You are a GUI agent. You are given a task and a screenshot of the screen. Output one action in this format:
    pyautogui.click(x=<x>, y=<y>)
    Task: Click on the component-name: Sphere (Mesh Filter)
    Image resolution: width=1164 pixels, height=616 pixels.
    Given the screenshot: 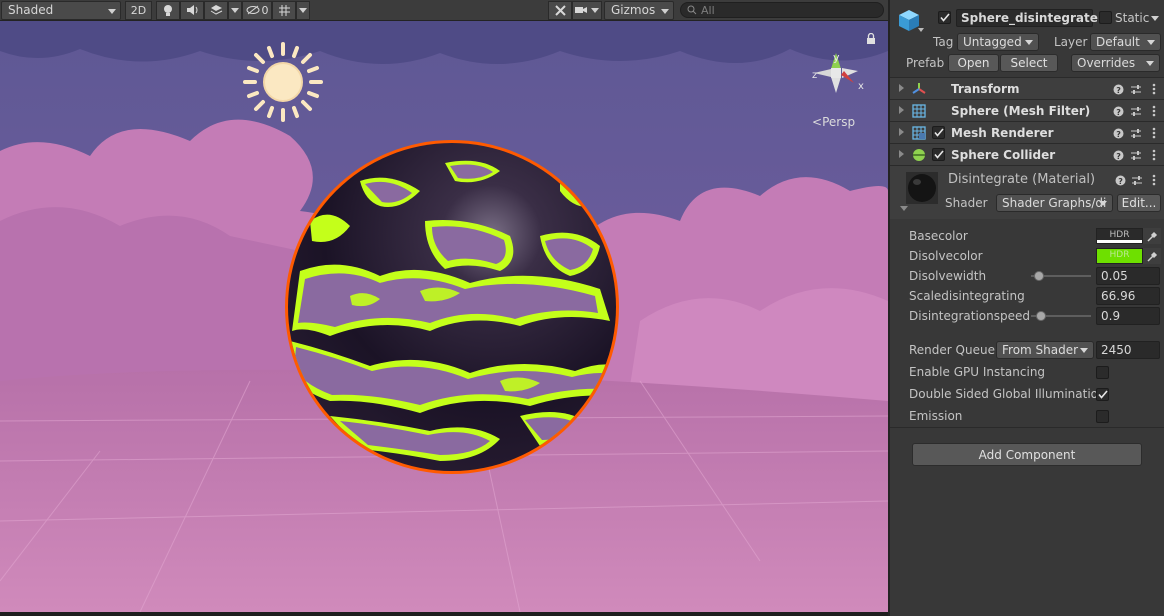 What is the action you would take?
    pyautogui.click(x=1021, y=111)
    